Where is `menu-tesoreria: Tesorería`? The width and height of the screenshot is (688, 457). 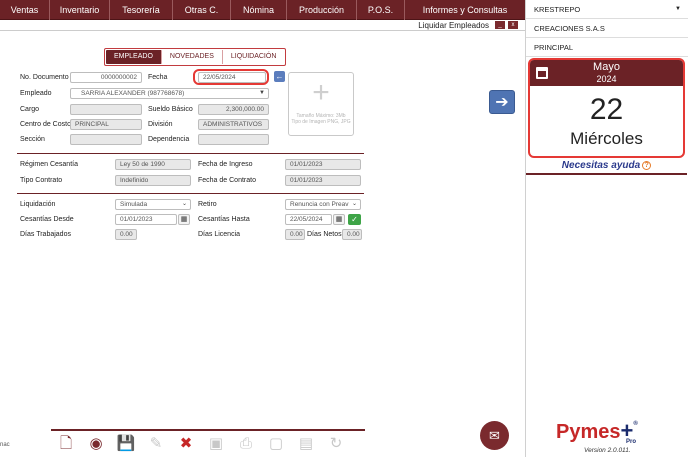 menu-tesoreria: Tesorería is located at coordinates (141, 10).